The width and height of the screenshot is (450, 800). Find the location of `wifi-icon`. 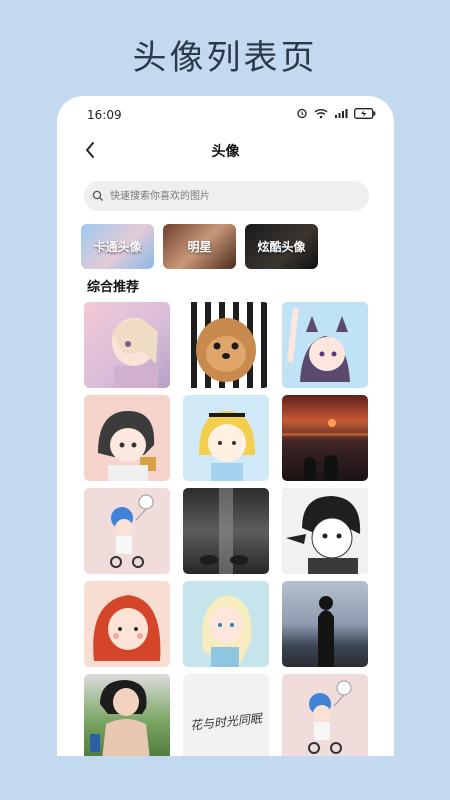

wifi-icon is located at coordinates (321, 115).